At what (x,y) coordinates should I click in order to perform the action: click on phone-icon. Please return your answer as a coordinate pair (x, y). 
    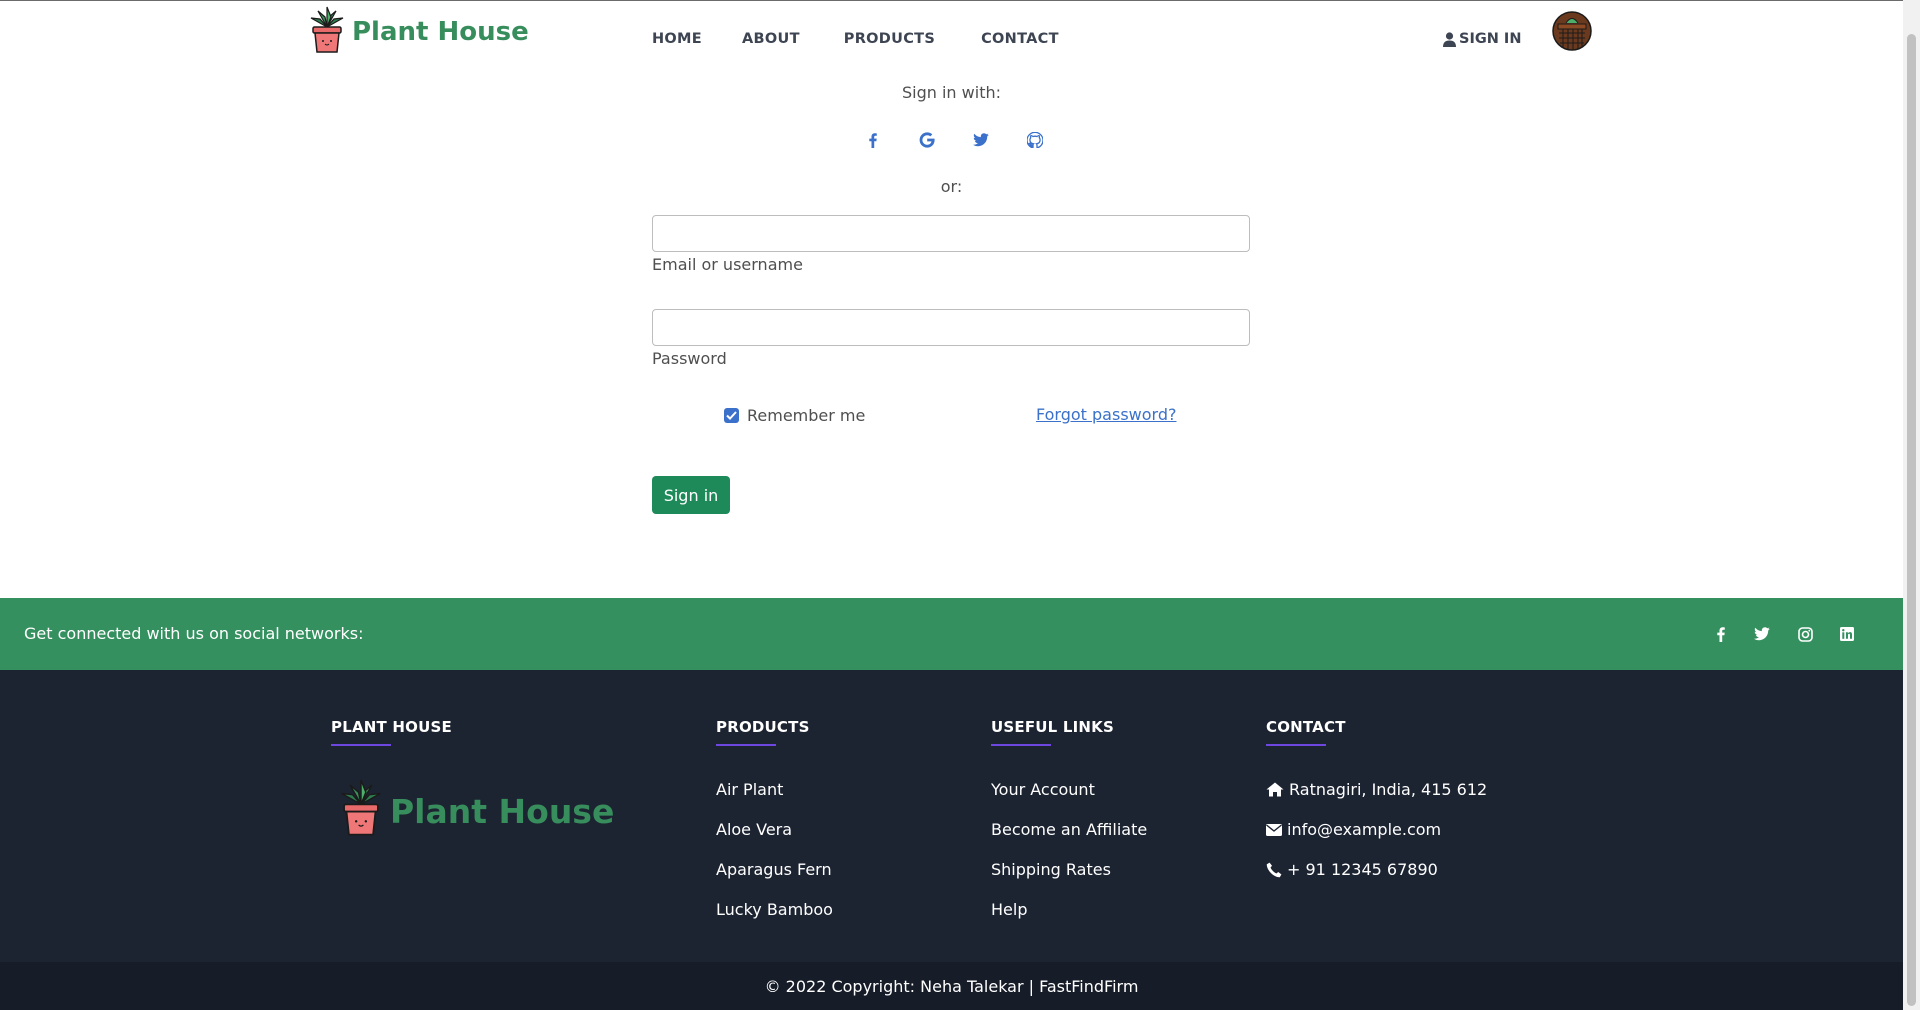
    Looking at the image, I should click on (1274, 869).